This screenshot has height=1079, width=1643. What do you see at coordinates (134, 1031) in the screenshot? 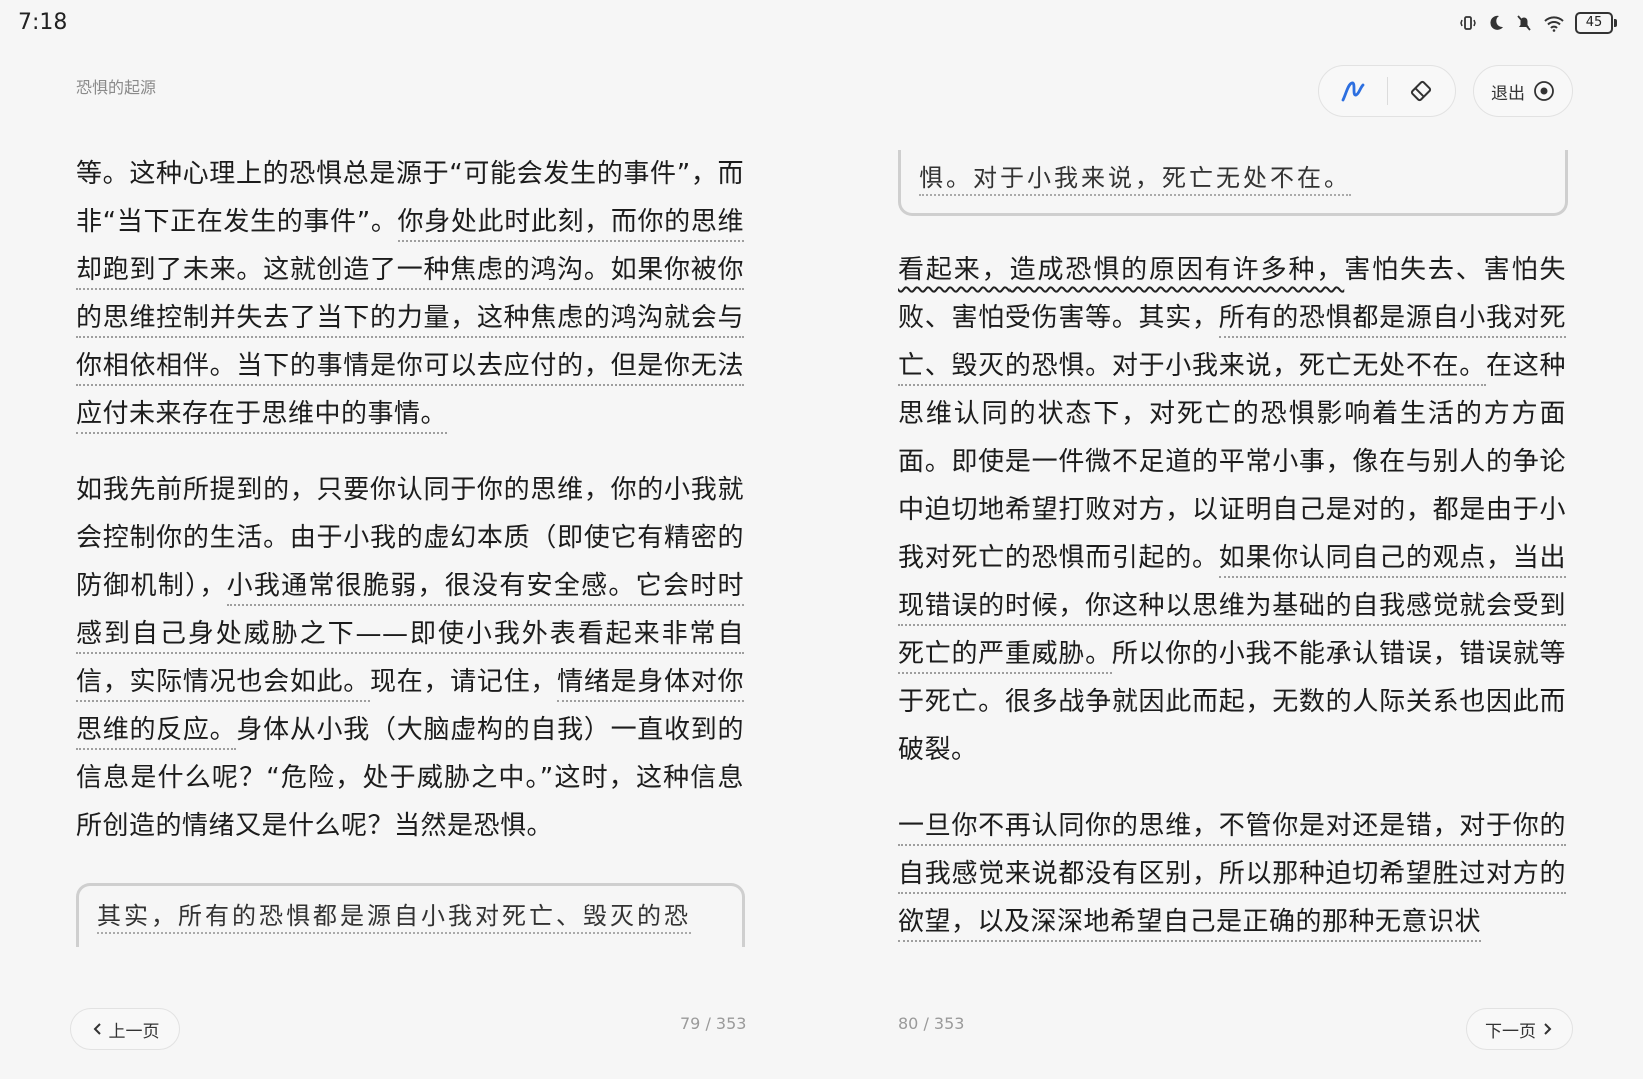
I see `prev-page-label: 上一页` at bounding box center [134, 1031].